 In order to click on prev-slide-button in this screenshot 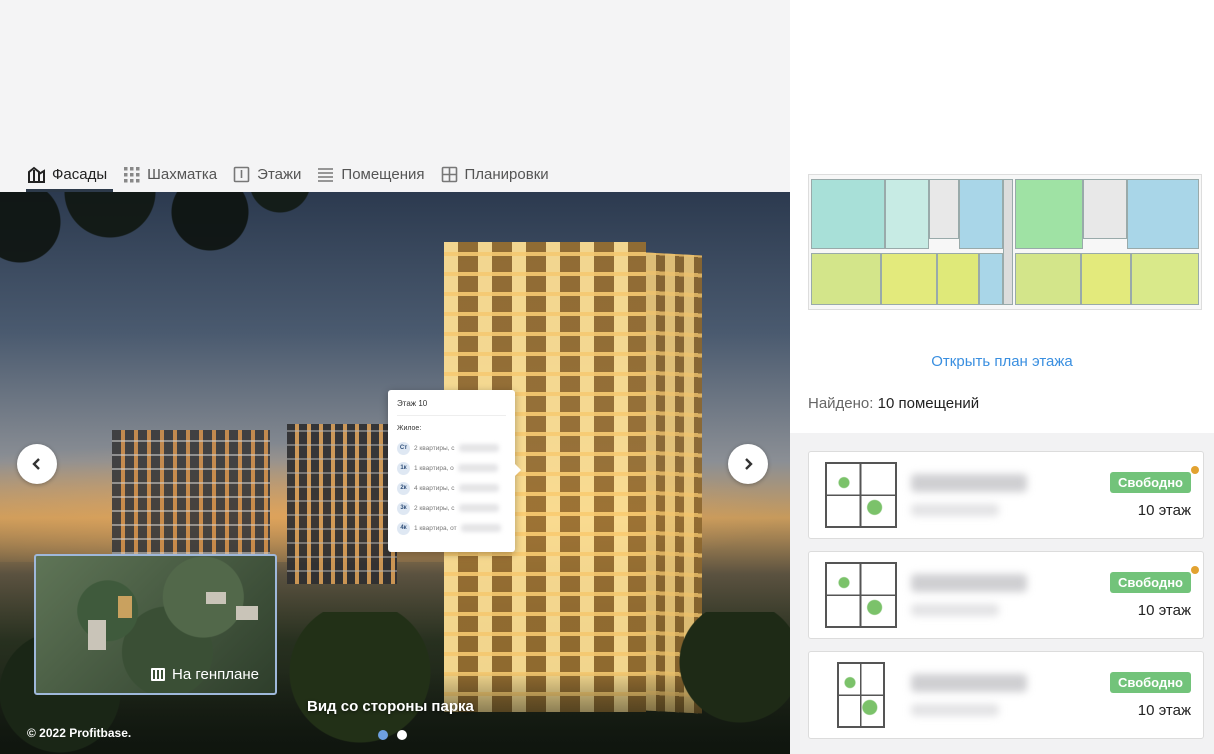, I will do `click(37, 464)`.